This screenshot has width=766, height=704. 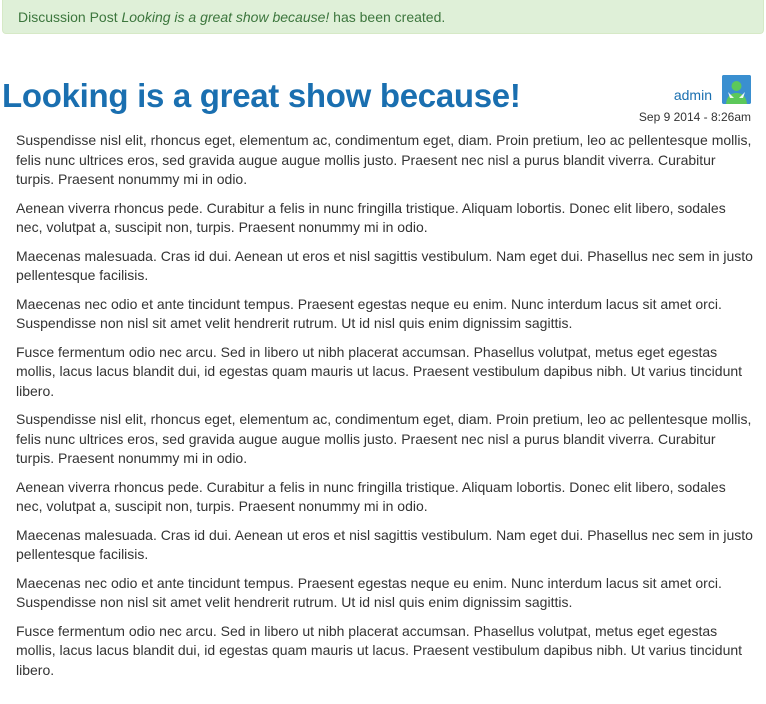 What do you see at coordinates (736, 89) in the screenshot?
I see `user-avatar-icon` at bounding box center [736, 89].